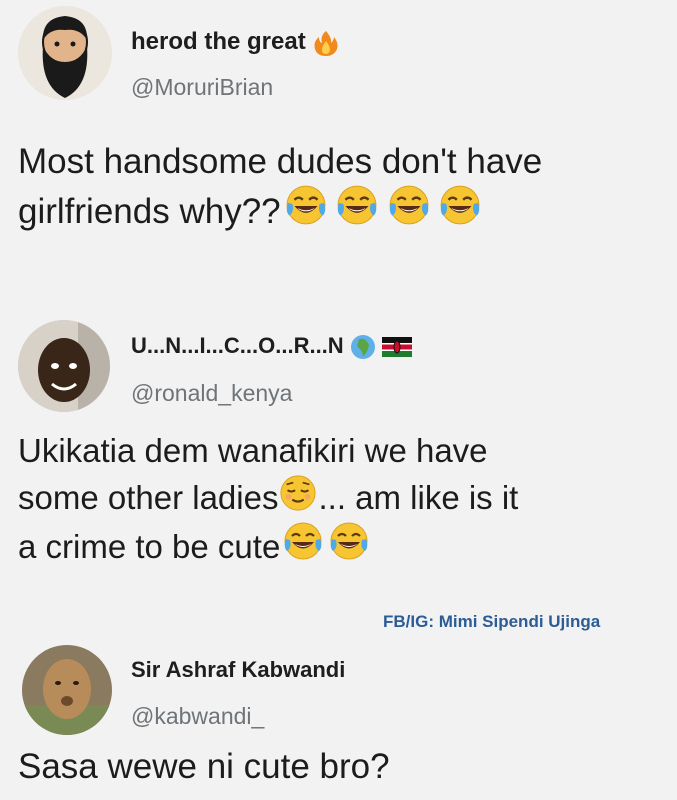 The width and height of the screenshot is (677, 800). I want to click on tweet-body-line: Sasa wewe ni cute bro?, so click(204, 766).